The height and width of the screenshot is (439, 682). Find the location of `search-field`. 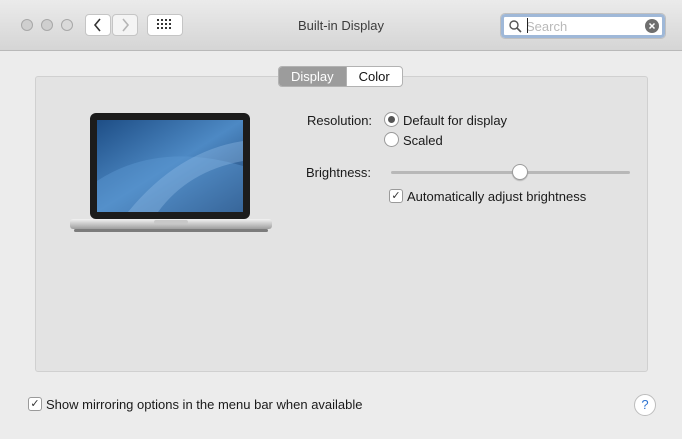

search-field is located at coordinates (583, 26).